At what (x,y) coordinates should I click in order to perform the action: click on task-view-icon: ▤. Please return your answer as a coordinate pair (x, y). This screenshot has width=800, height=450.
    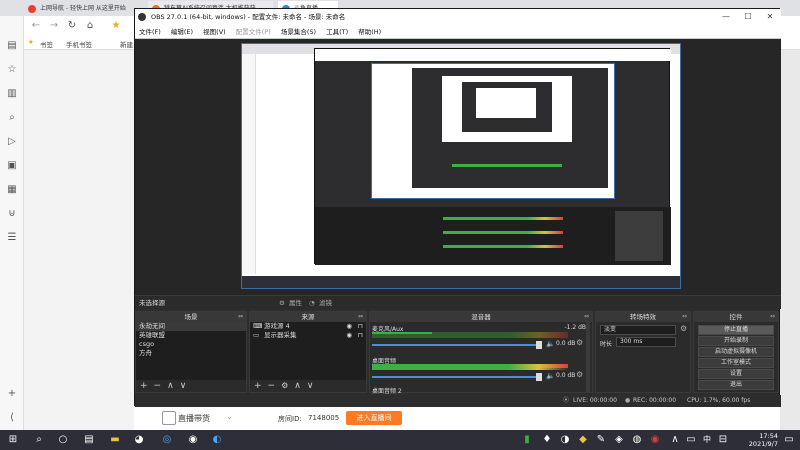
    Looking at the image, I should click on (89, 440).